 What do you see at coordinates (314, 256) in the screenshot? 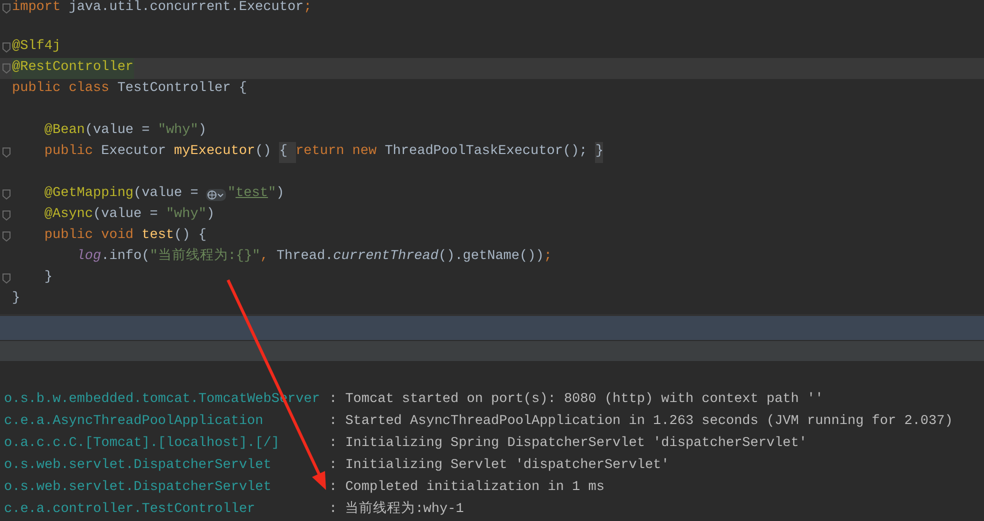
I see `code-line: log.info("当前线程为:{}", Thread.currentThread().getName());` at bounding box center [314, 256].